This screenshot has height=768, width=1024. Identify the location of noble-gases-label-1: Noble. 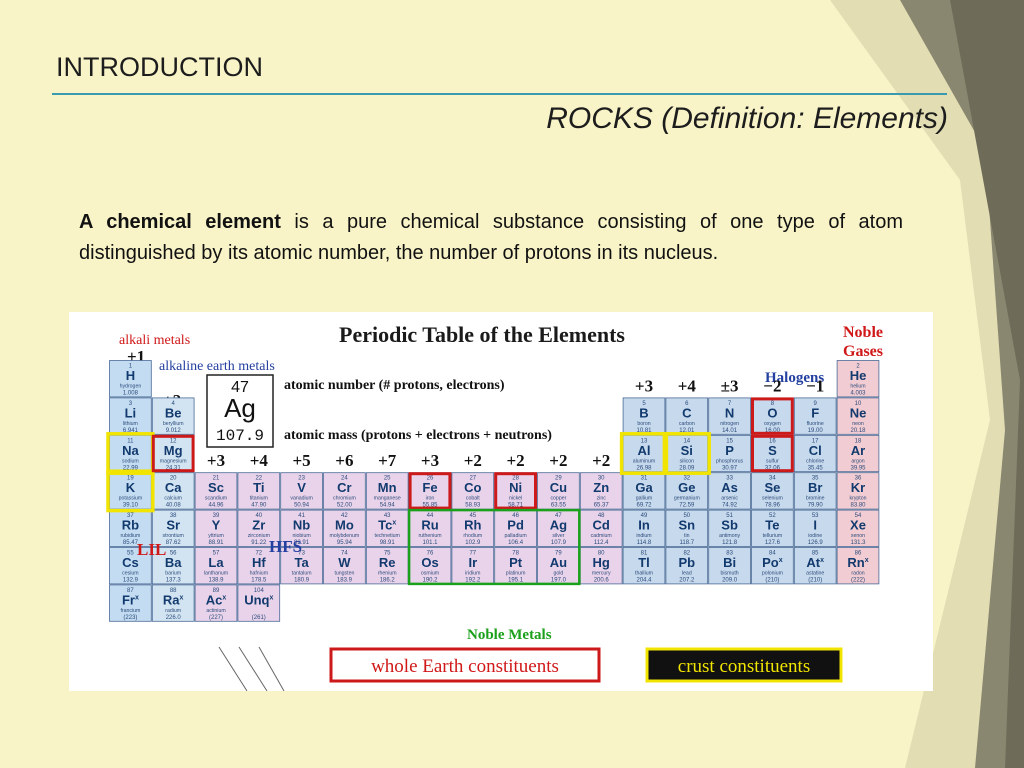
(863, 332).